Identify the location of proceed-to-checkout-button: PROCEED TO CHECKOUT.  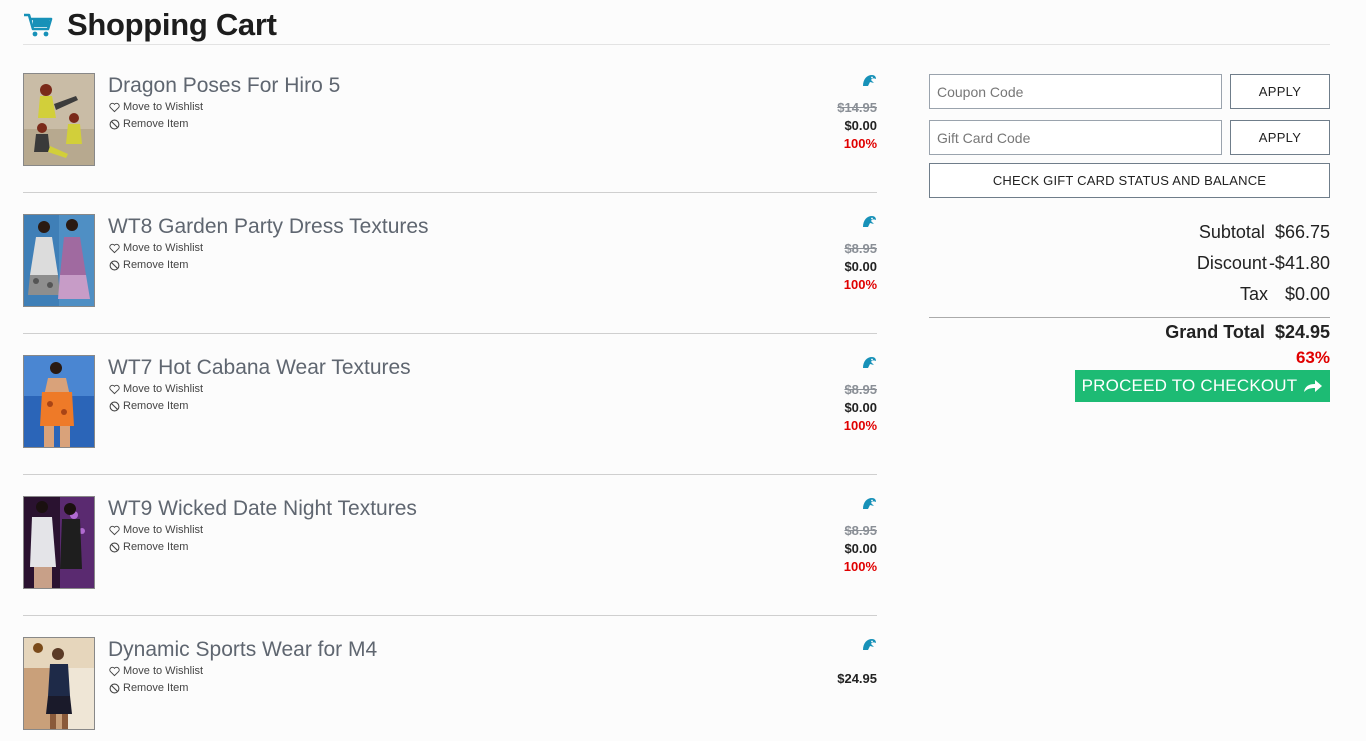
(1202, 386).